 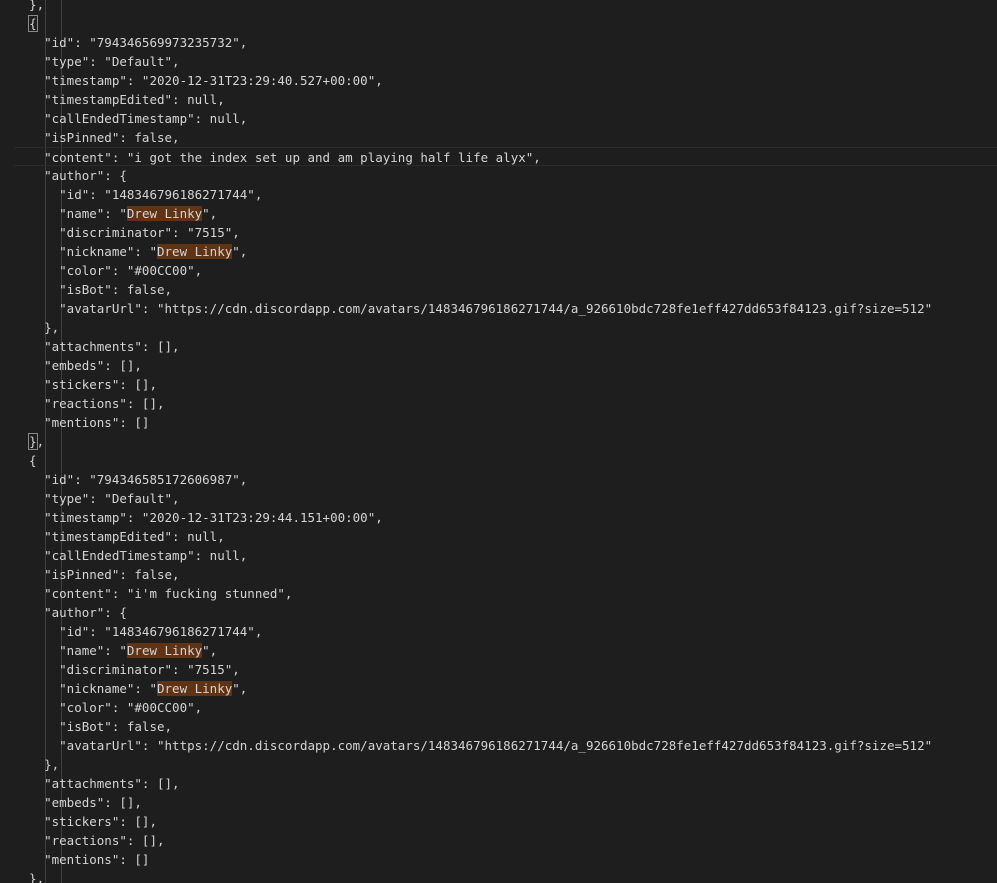 I want to click on bracket-match: {, so click(x=33, y=23).